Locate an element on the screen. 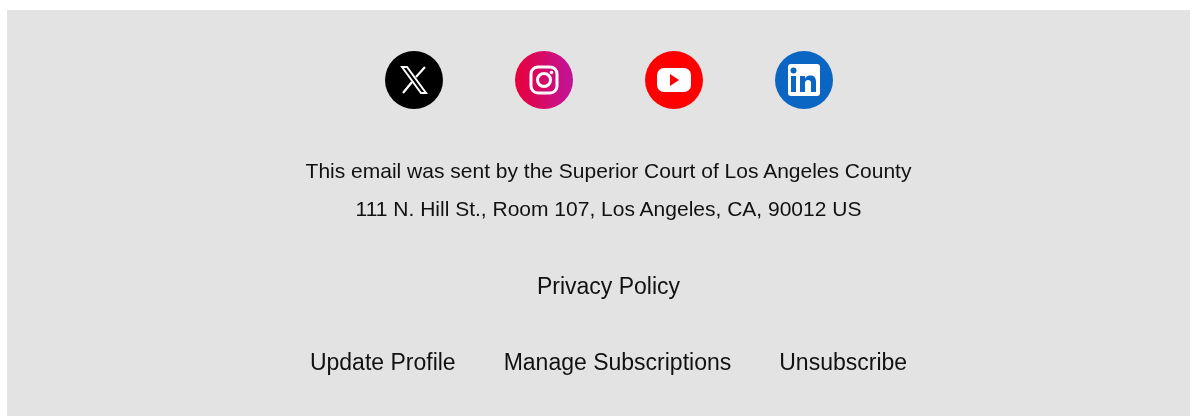  privacy-policy-link: Privacy Policy is located at coordinates (608, 286).